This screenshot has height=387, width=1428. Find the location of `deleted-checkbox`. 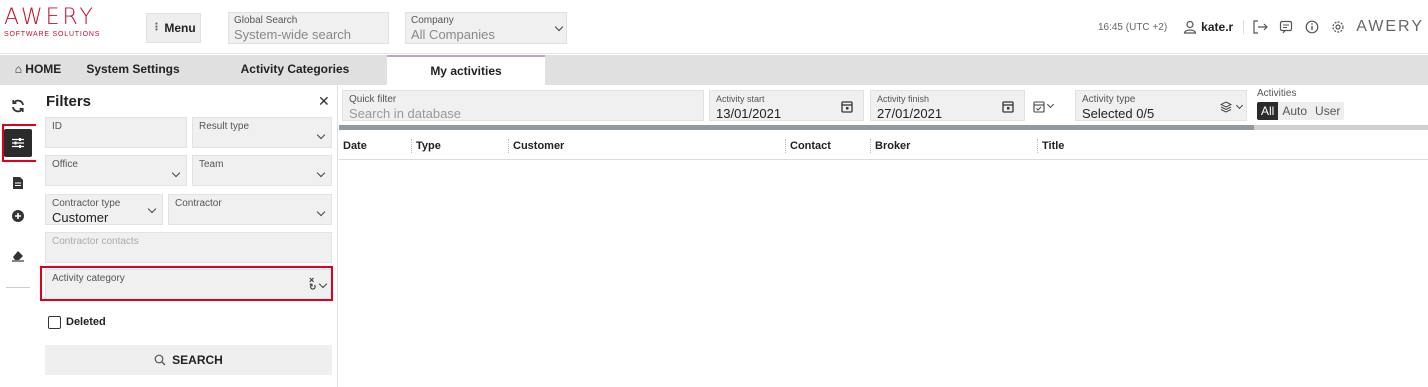

deleted-checkbox is located at coordinates (54, 322).